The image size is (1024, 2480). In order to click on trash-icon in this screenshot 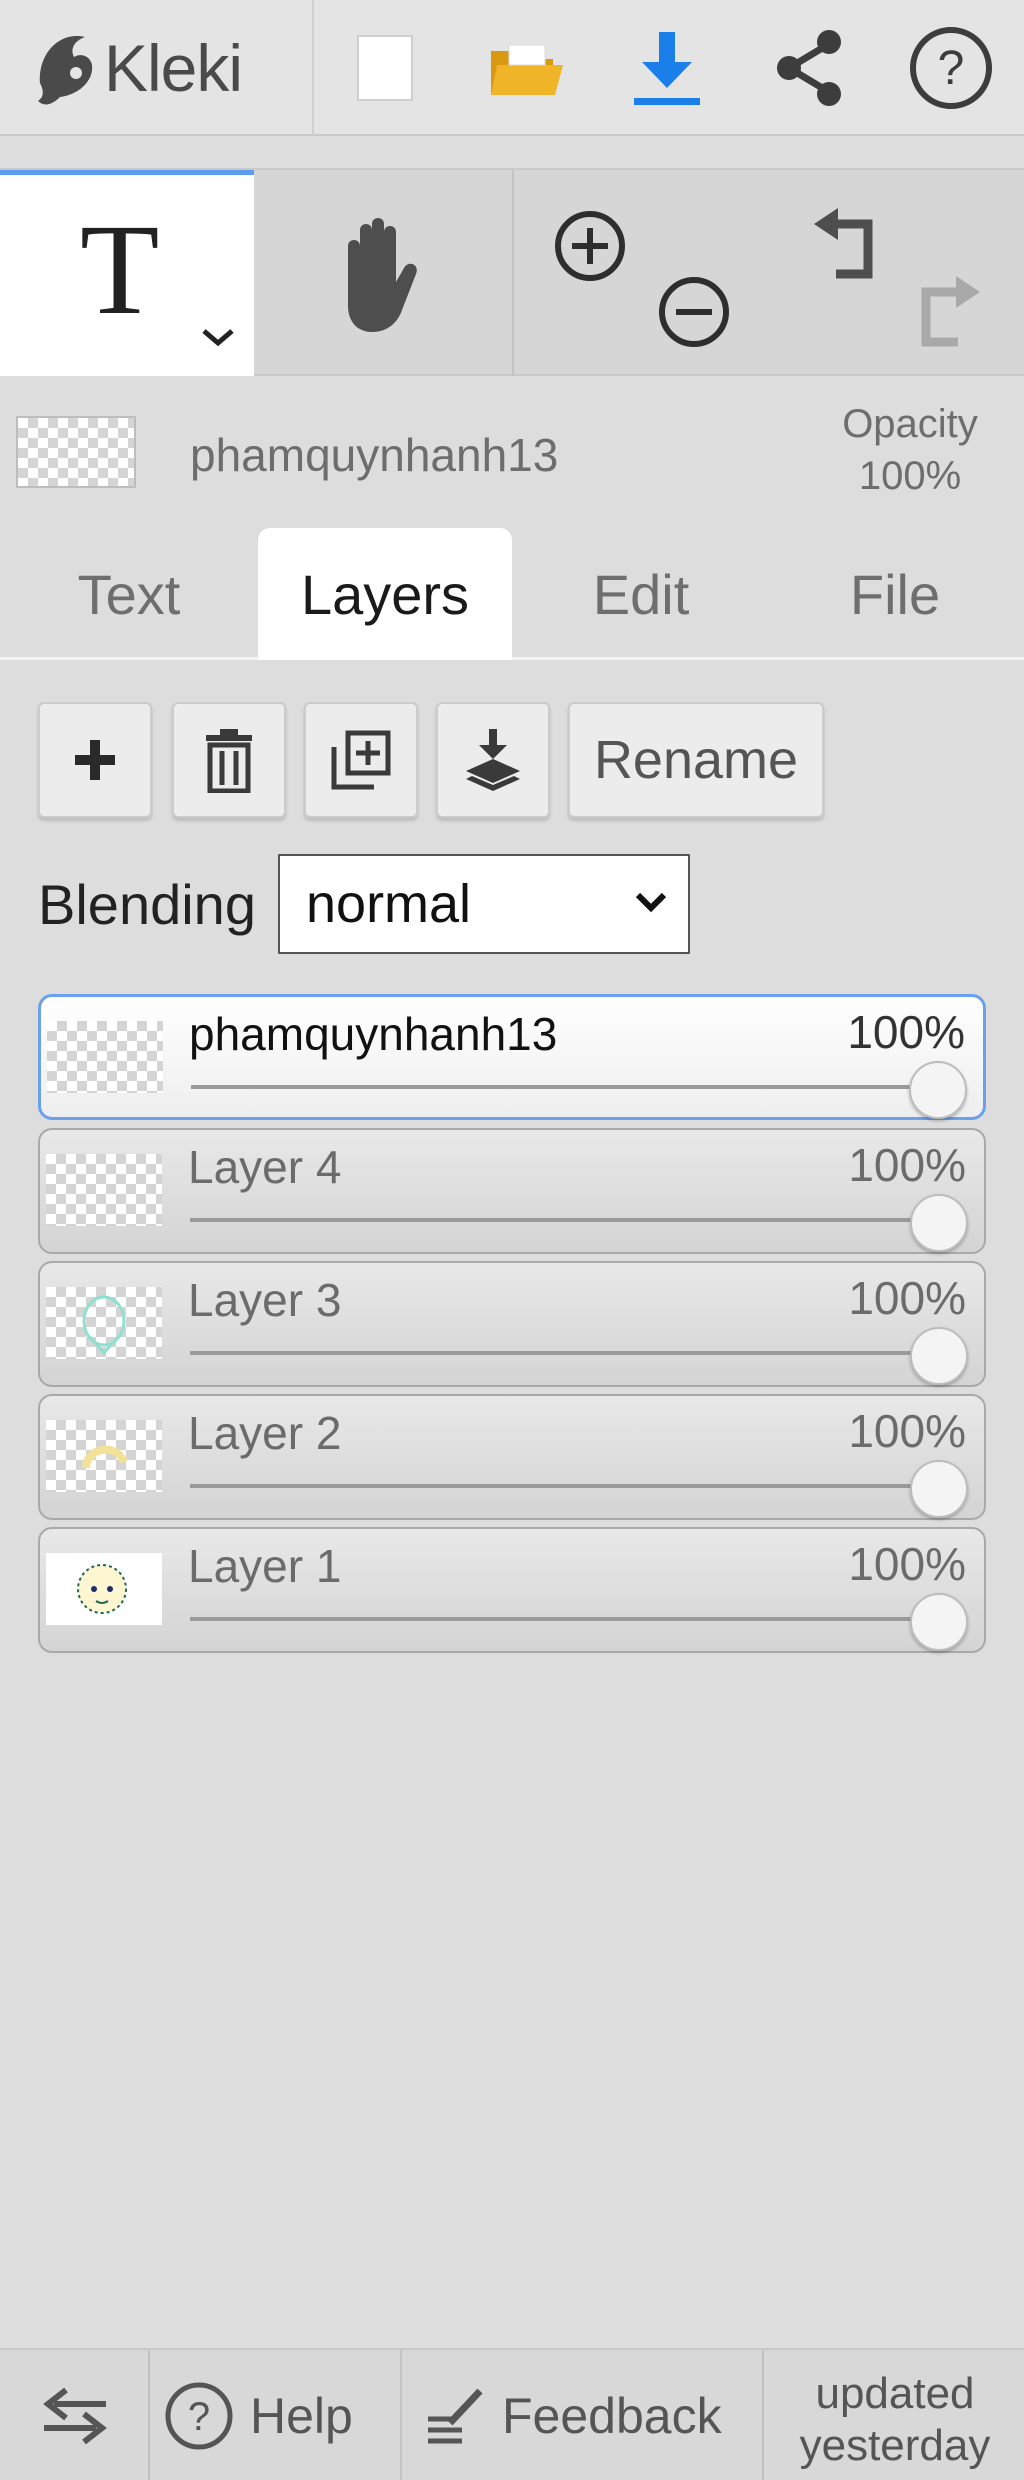, I will do `click(229, 761)`.